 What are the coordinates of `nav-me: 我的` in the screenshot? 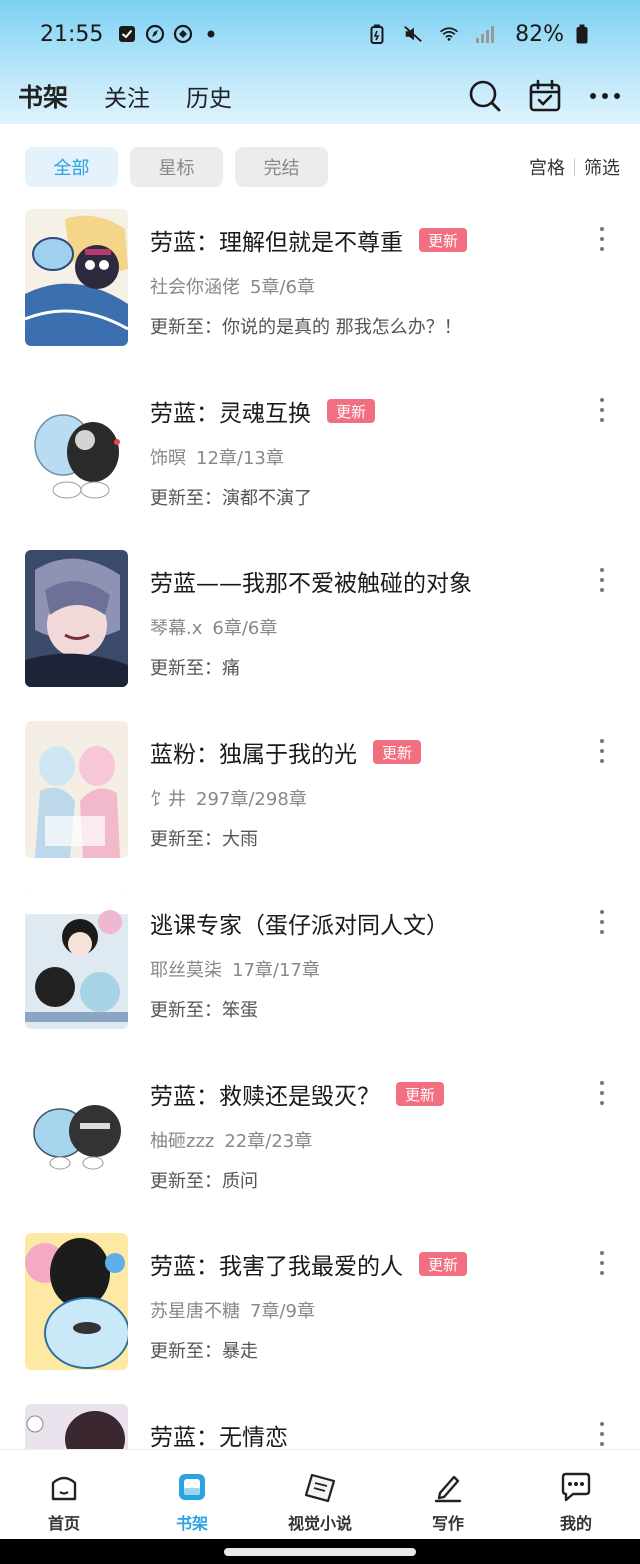 It's located at (576, 1494).